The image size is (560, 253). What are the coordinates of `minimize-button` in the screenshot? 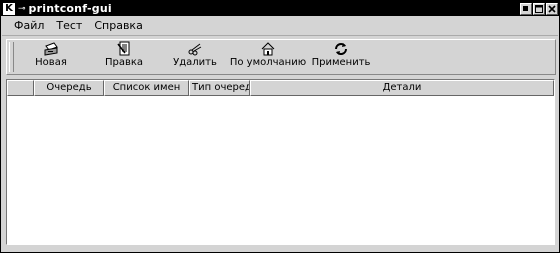 It's located at (526, 8).